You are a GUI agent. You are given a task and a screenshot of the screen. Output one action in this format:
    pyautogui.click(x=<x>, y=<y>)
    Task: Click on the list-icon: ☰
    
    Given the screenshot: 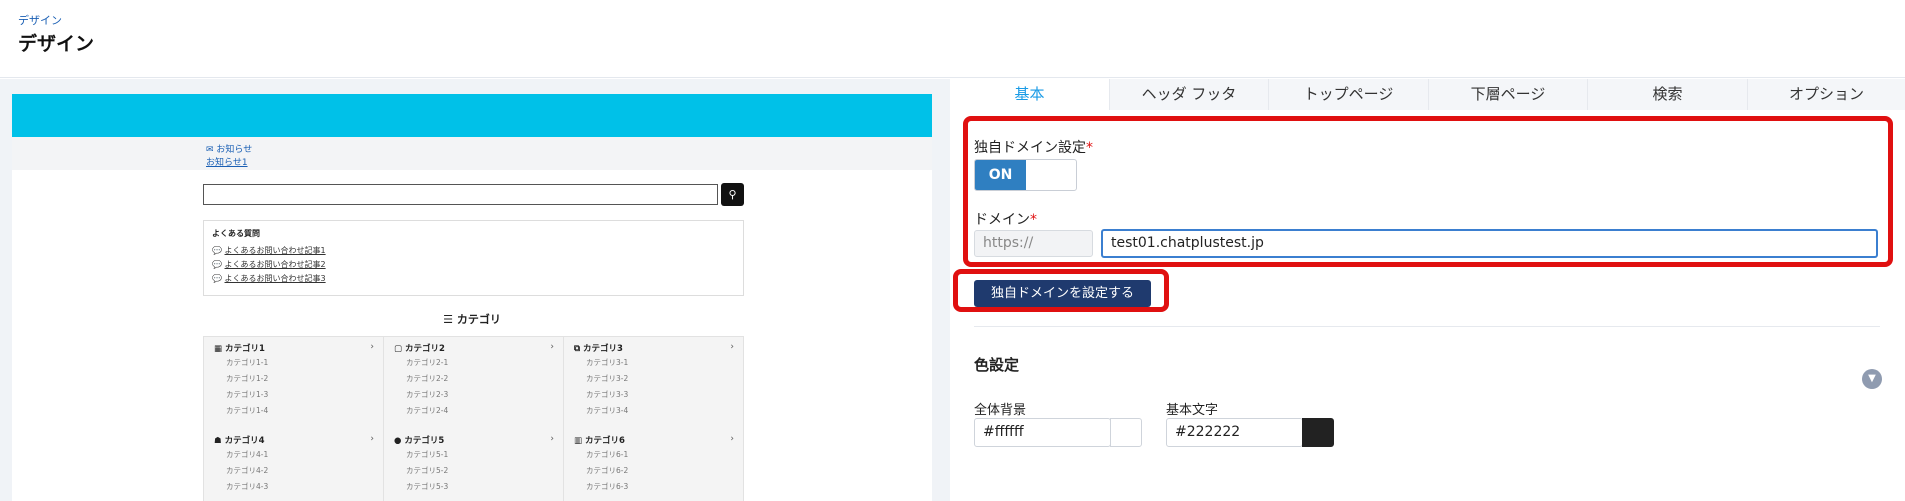 What is the action you would take?
    pyautogui.click(x=448, y=319)
    